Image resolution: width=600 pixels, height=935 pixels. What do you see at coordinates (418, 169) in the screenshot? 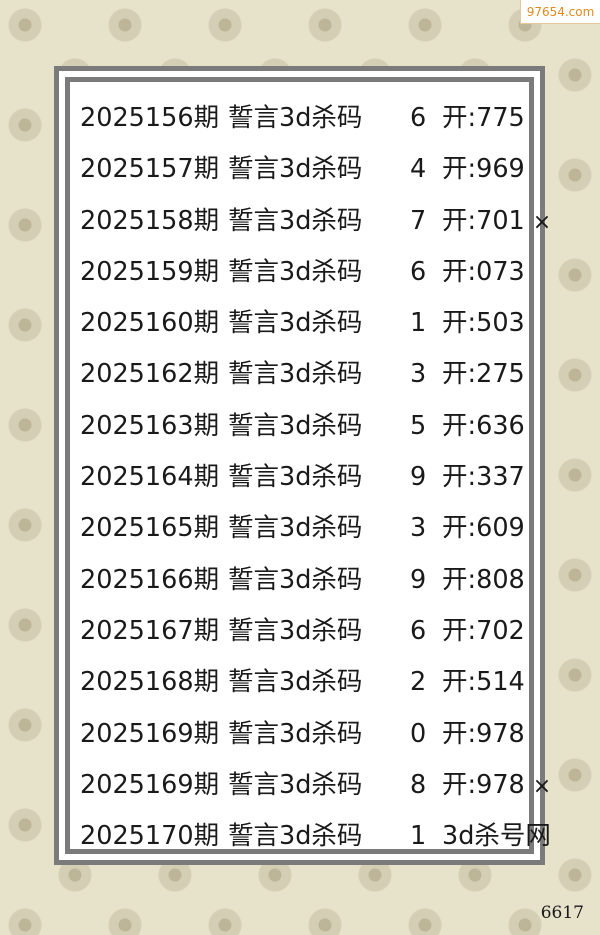
I see `kill-number: 4` at bounding box center [418, 169].